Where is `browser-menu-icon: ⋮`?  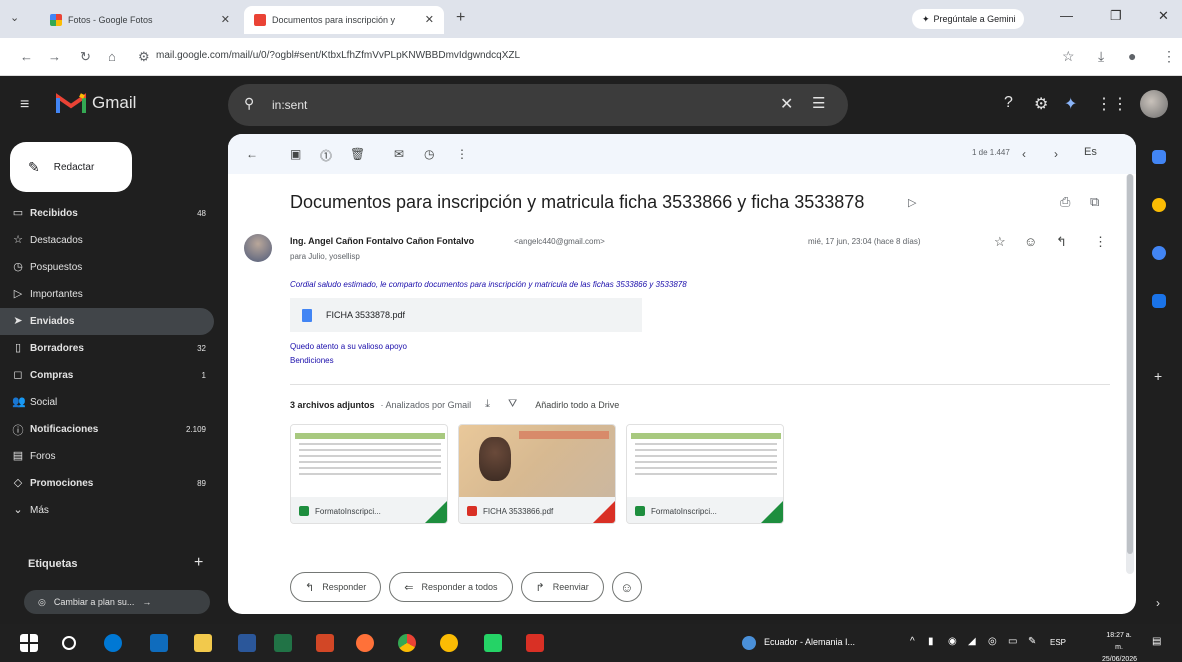 browser-menu-icon: ⋮ is located at coordinates (1169, 56).